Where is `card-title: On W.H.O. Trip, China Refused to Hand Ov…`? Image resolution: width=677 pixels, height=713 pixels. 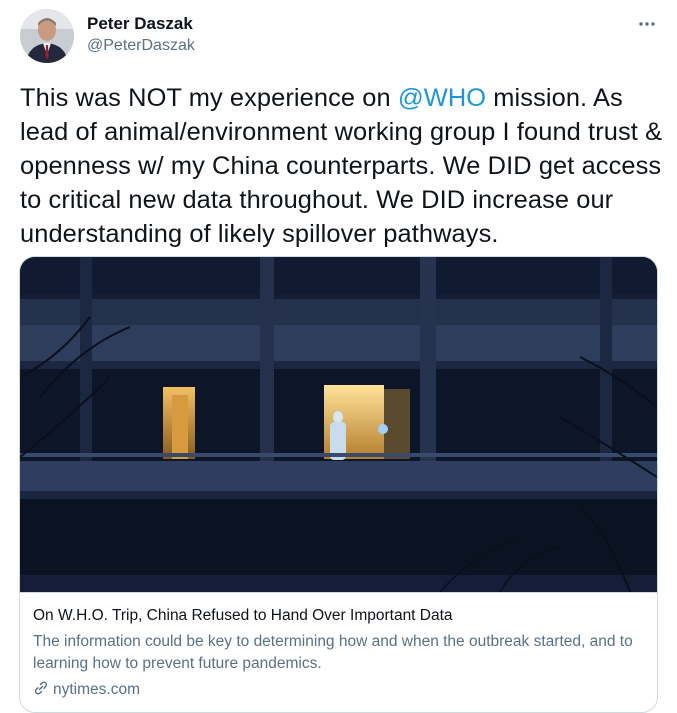
card-title: On W.H.O. Trip, China Refused to Hand Ov… is located at coordinates (243, 616).